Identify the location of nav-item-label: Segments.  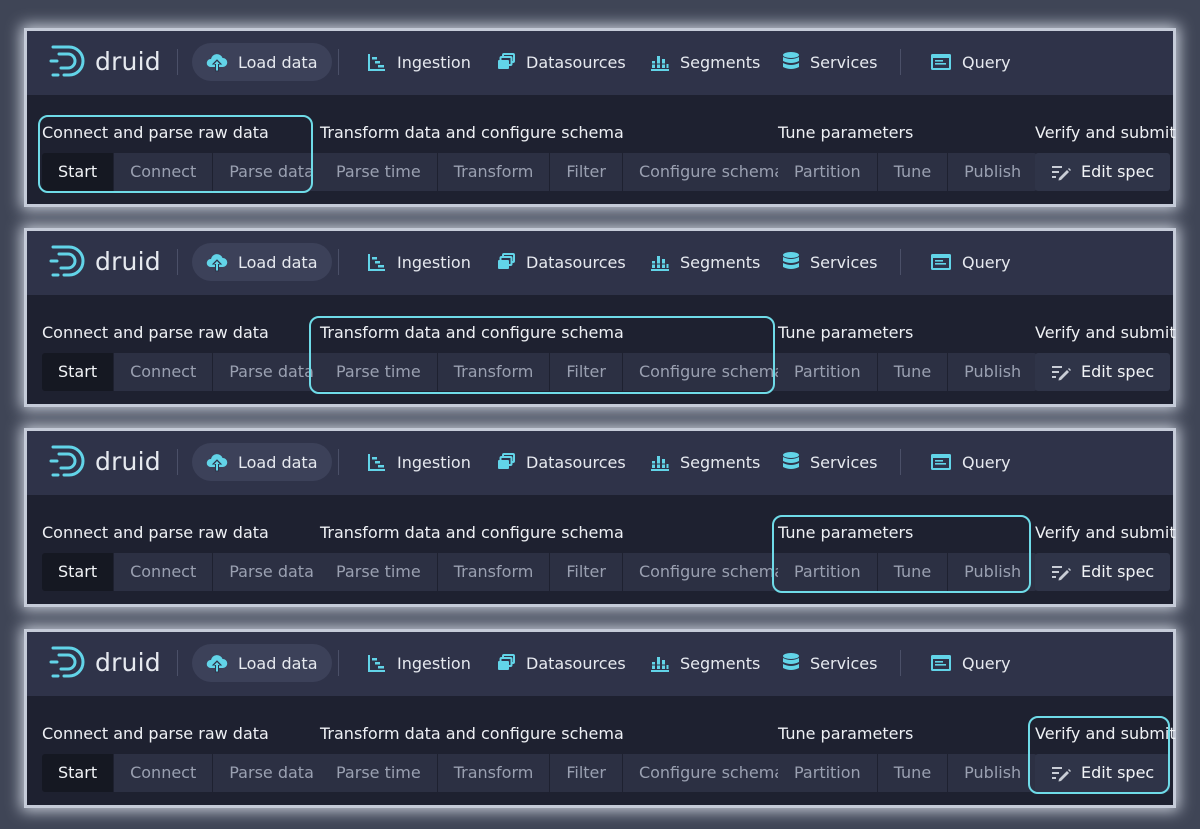
(720, 663).